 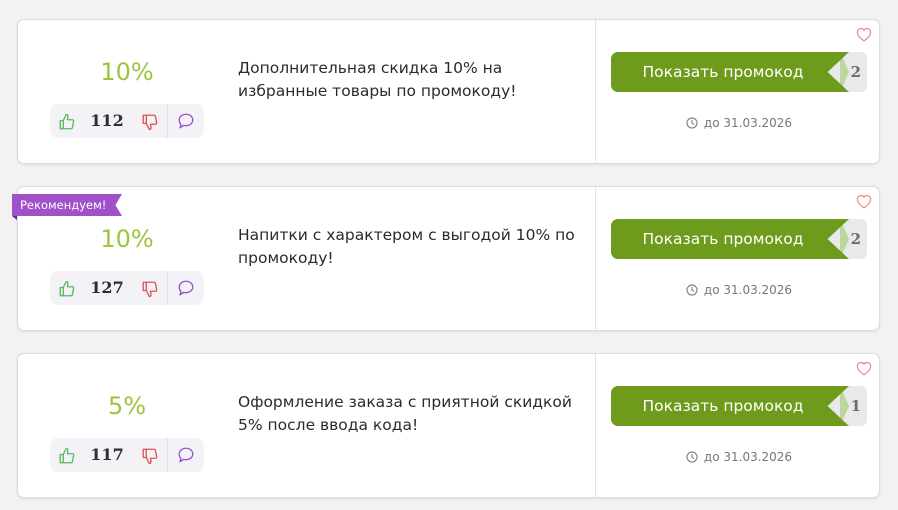 What do you see at coordinates (107, 454) in the screenshot?
I see `vote-count: 117` at bounding box center [107, 454].